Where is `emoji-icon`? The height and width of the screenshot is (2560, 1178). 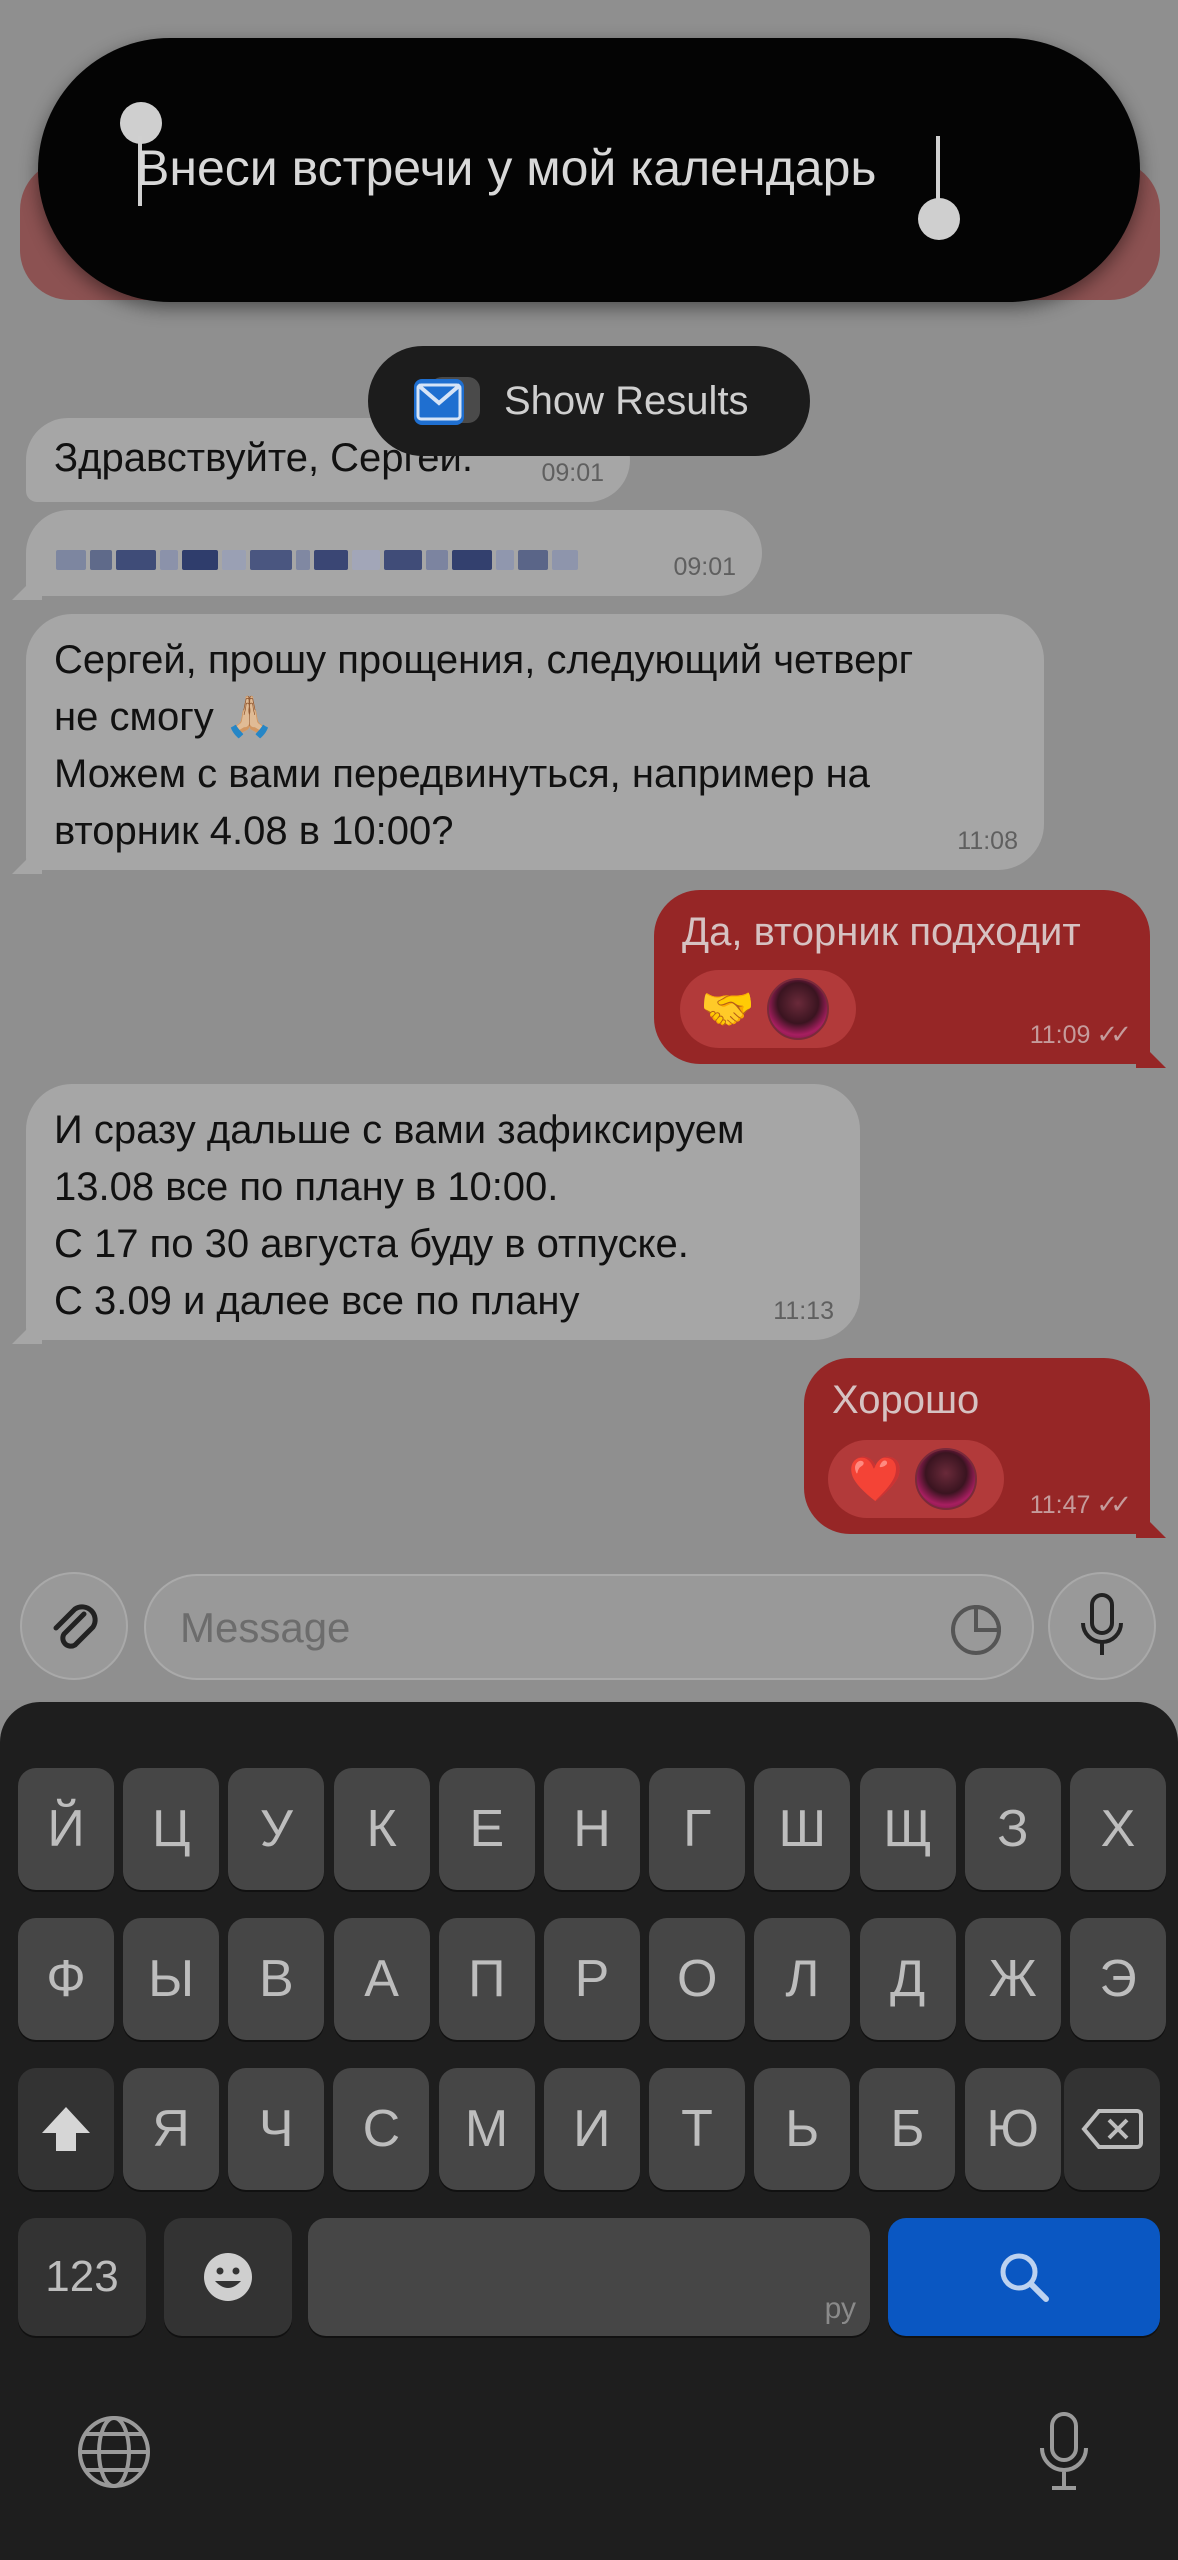 emoji-icon is located at coordinates (228, 2277).